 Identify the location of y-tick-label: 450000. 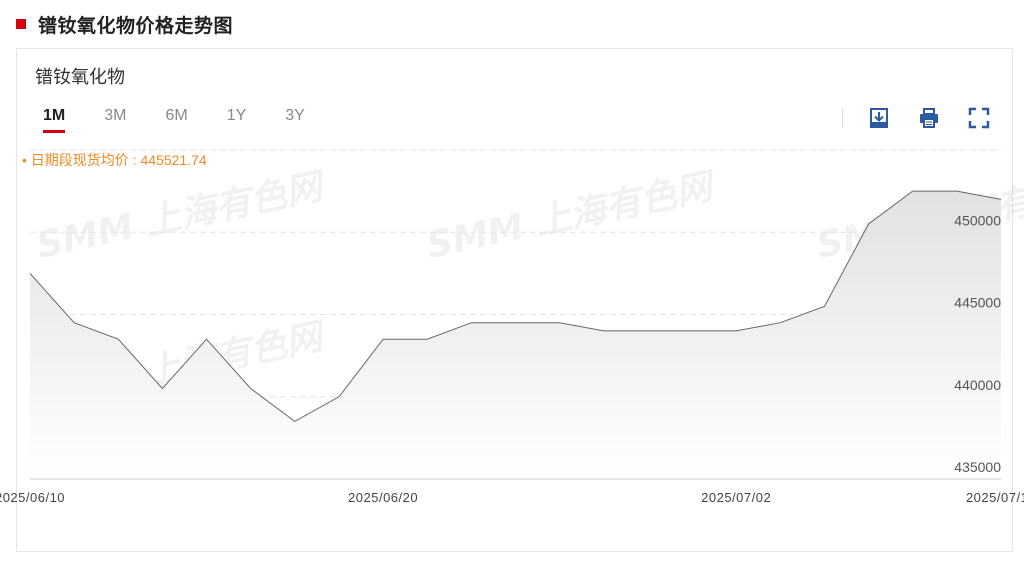
(977, 220).